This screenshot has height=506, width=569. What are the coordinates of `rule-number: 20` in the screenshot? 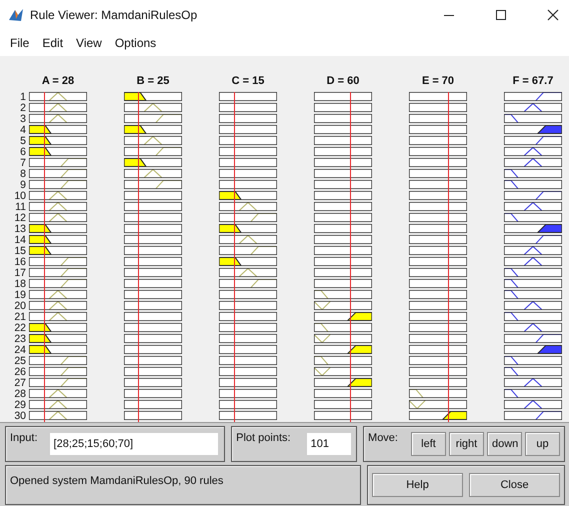 It's located at (20, 306).